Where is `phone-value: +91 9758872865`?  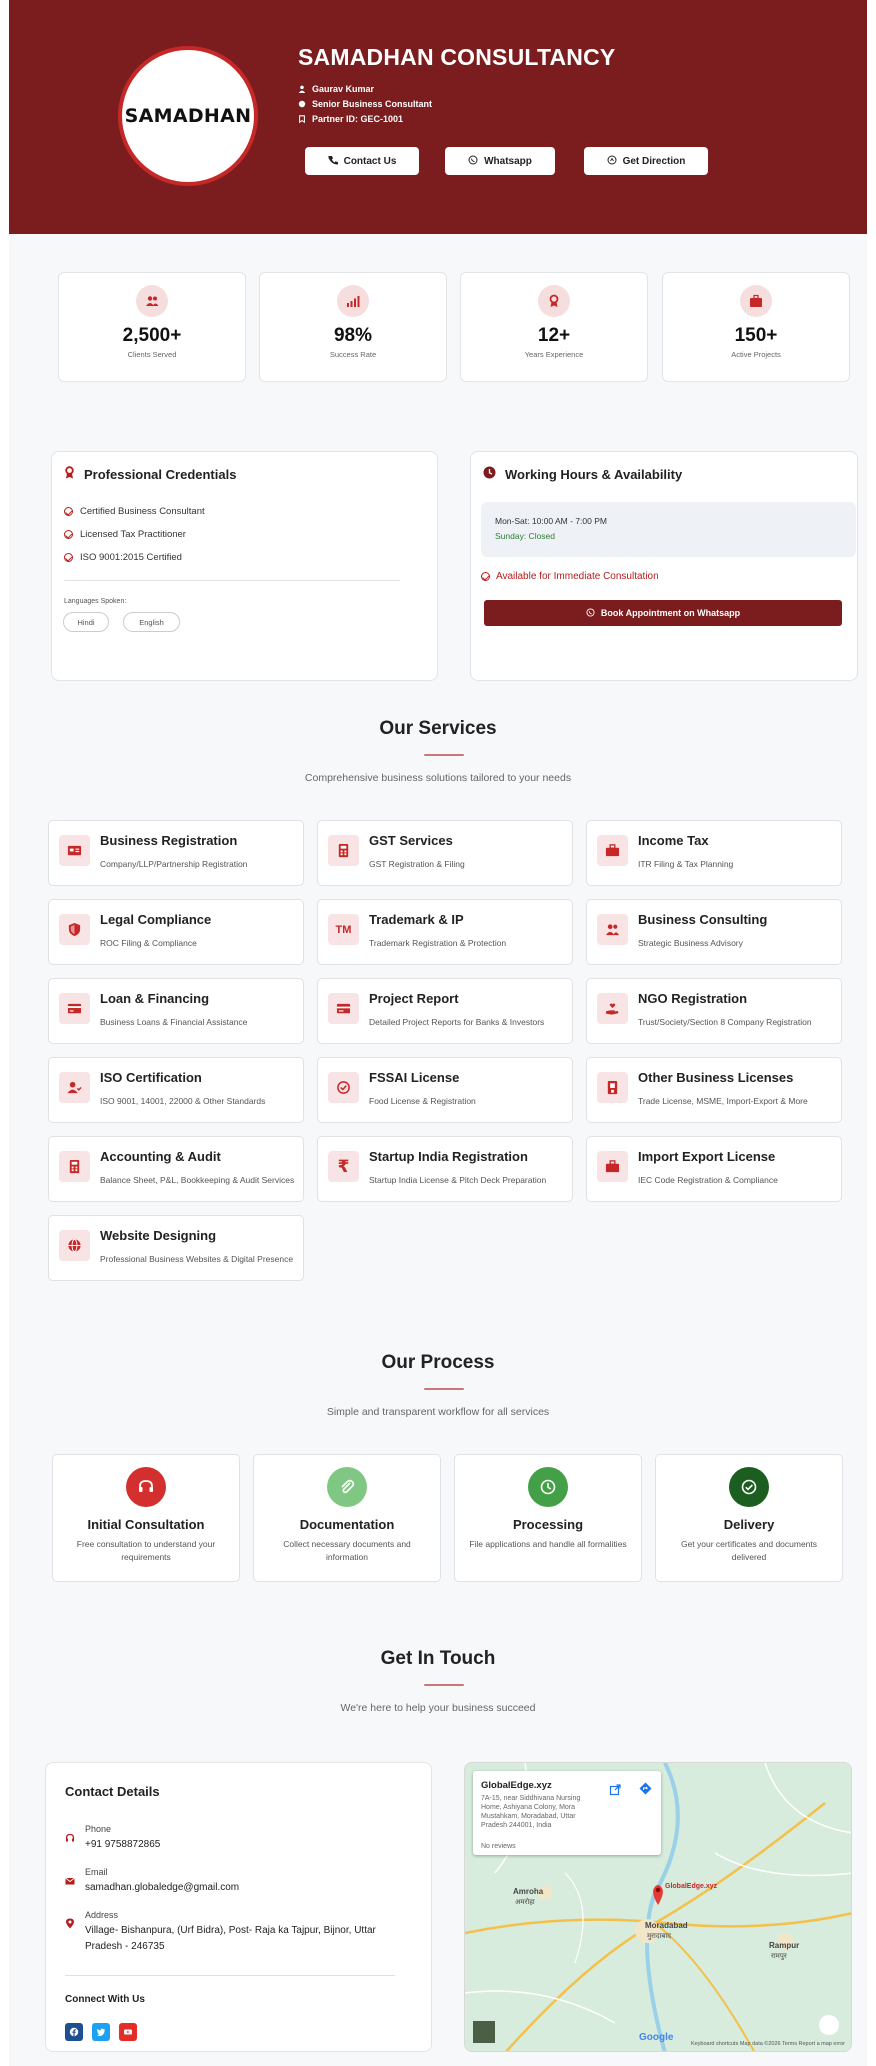
phone-value: +91 9758872865 is located at coordinates (122, 1845).